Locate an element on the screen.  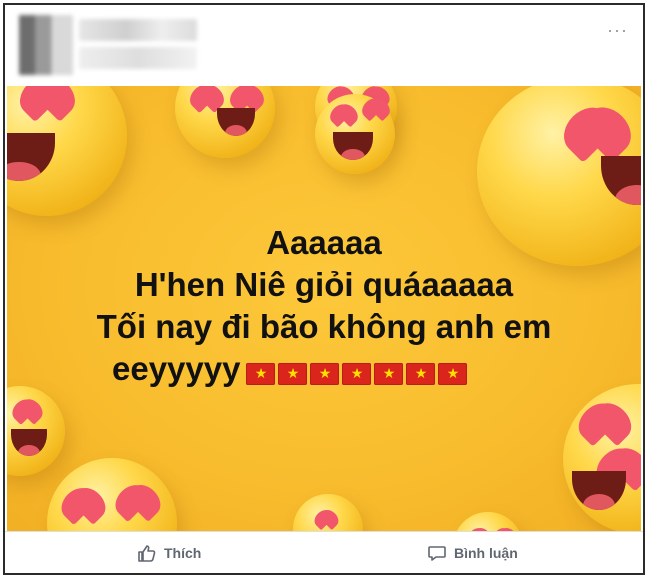
post-action-bar: Thích Bình luận is located at coordinates (324, 552).